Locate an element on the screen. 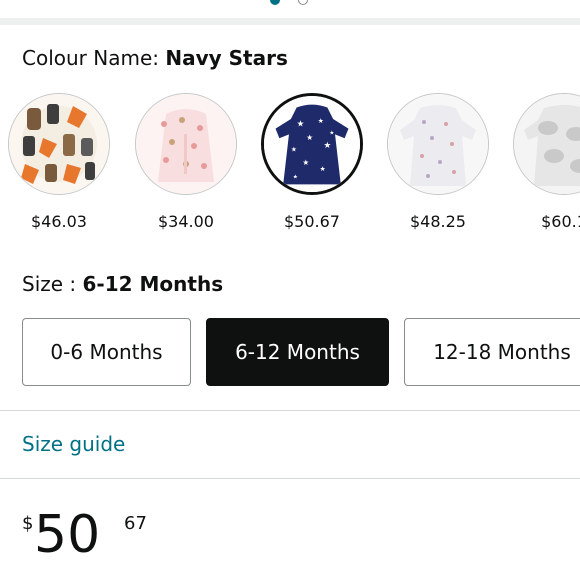 The width and height of the screenshot is (580, 580). size-option-label: 12-18 Months is located at coordinates (502, 352).